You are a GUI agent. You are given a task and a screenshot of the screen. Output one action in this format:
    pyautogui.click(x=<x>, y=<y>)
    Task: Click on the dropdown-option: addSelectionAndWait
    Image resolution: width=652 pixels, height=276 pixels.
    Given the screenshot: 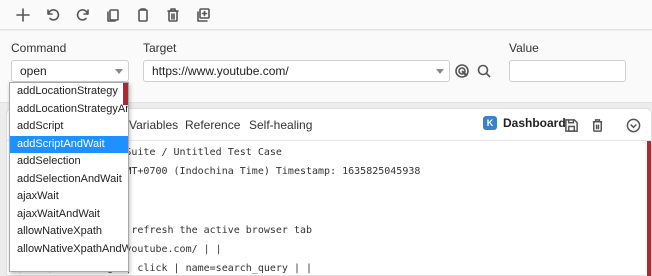 What is the action you would take?
    pyautogui.click(x=69, y=180)
    